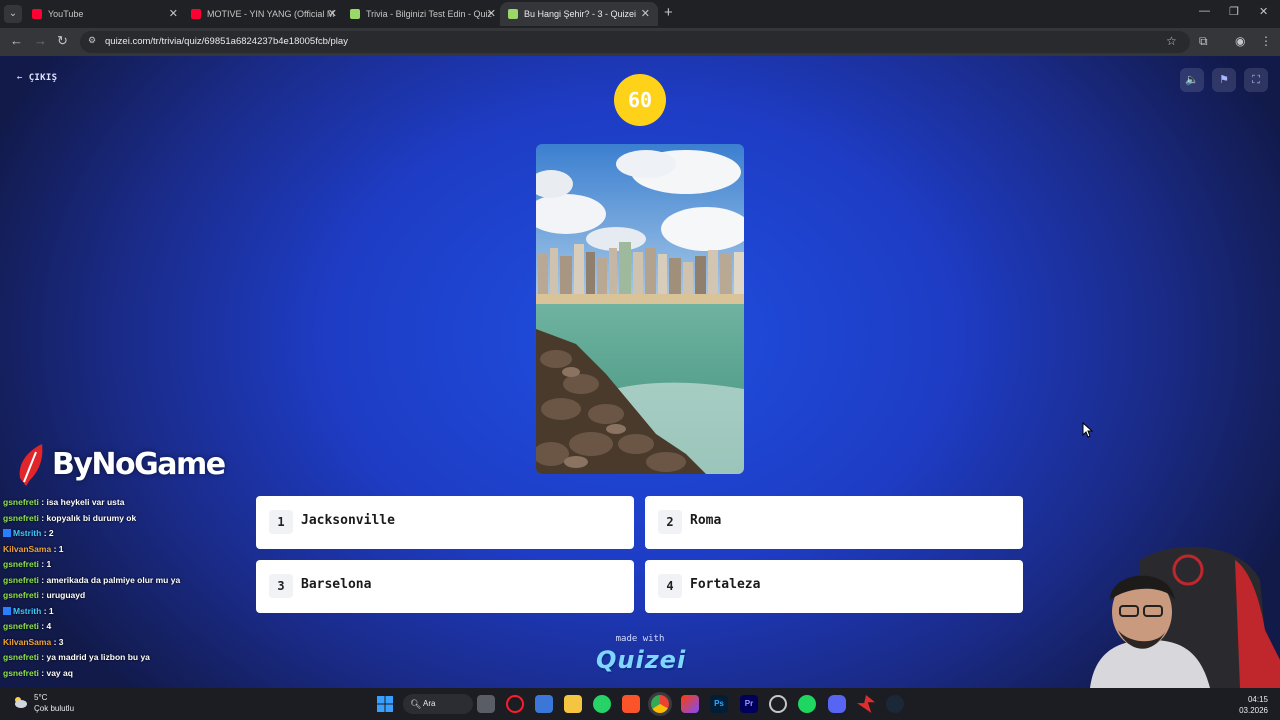 The height and width of the screenshot is (720, 1280). What do you see at coordinates (429, 14) in the screenshot?
I see `tab-title: Trivia - Bilginizi Test Edin - Quiz` at bounding box center [429, 14].